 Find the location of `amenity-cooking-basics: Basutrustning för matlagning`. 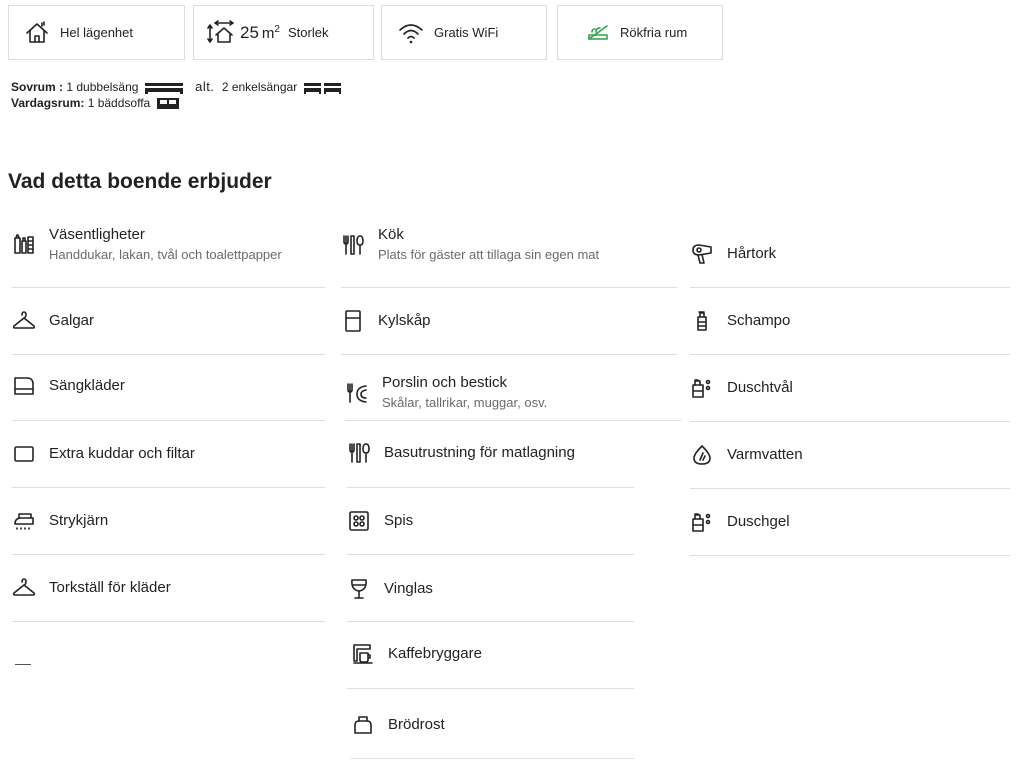

amenity-cooking-basics: Basutrustning för matlagning is located at coordinates (461, 453).